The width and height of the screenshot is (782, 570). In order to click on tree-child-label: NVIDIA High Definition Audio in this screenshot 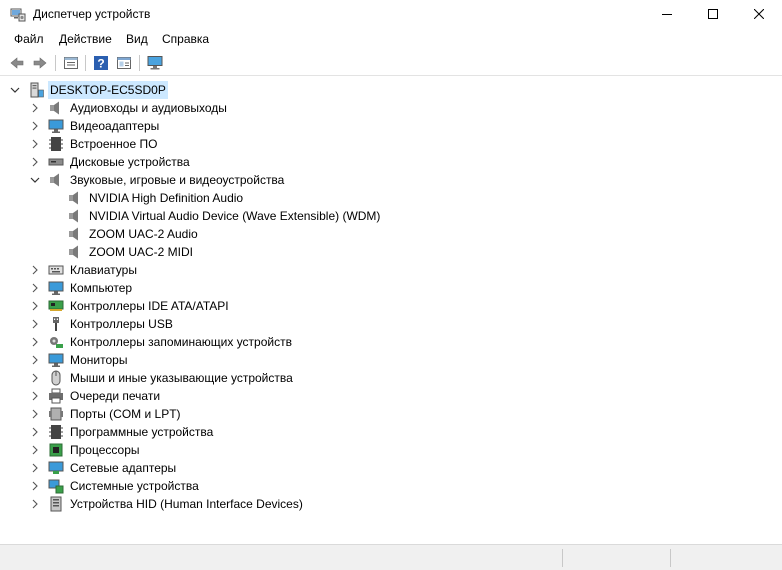, I will do `click(166, 198)`.